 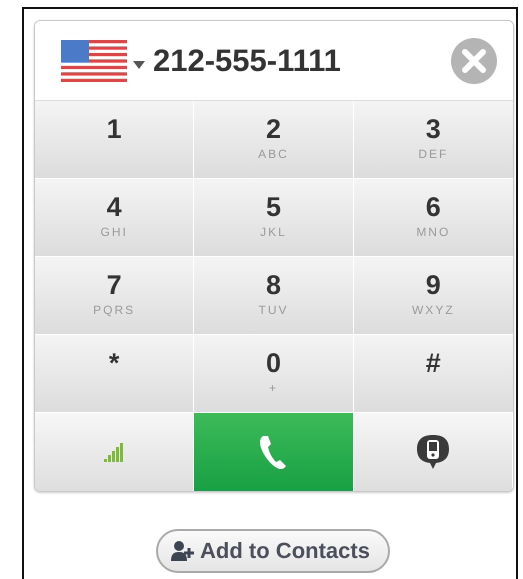 What do you see at coordinates (273, 452) in the screenshot?
I see `phone-icon` at bounding box center [273, 452].